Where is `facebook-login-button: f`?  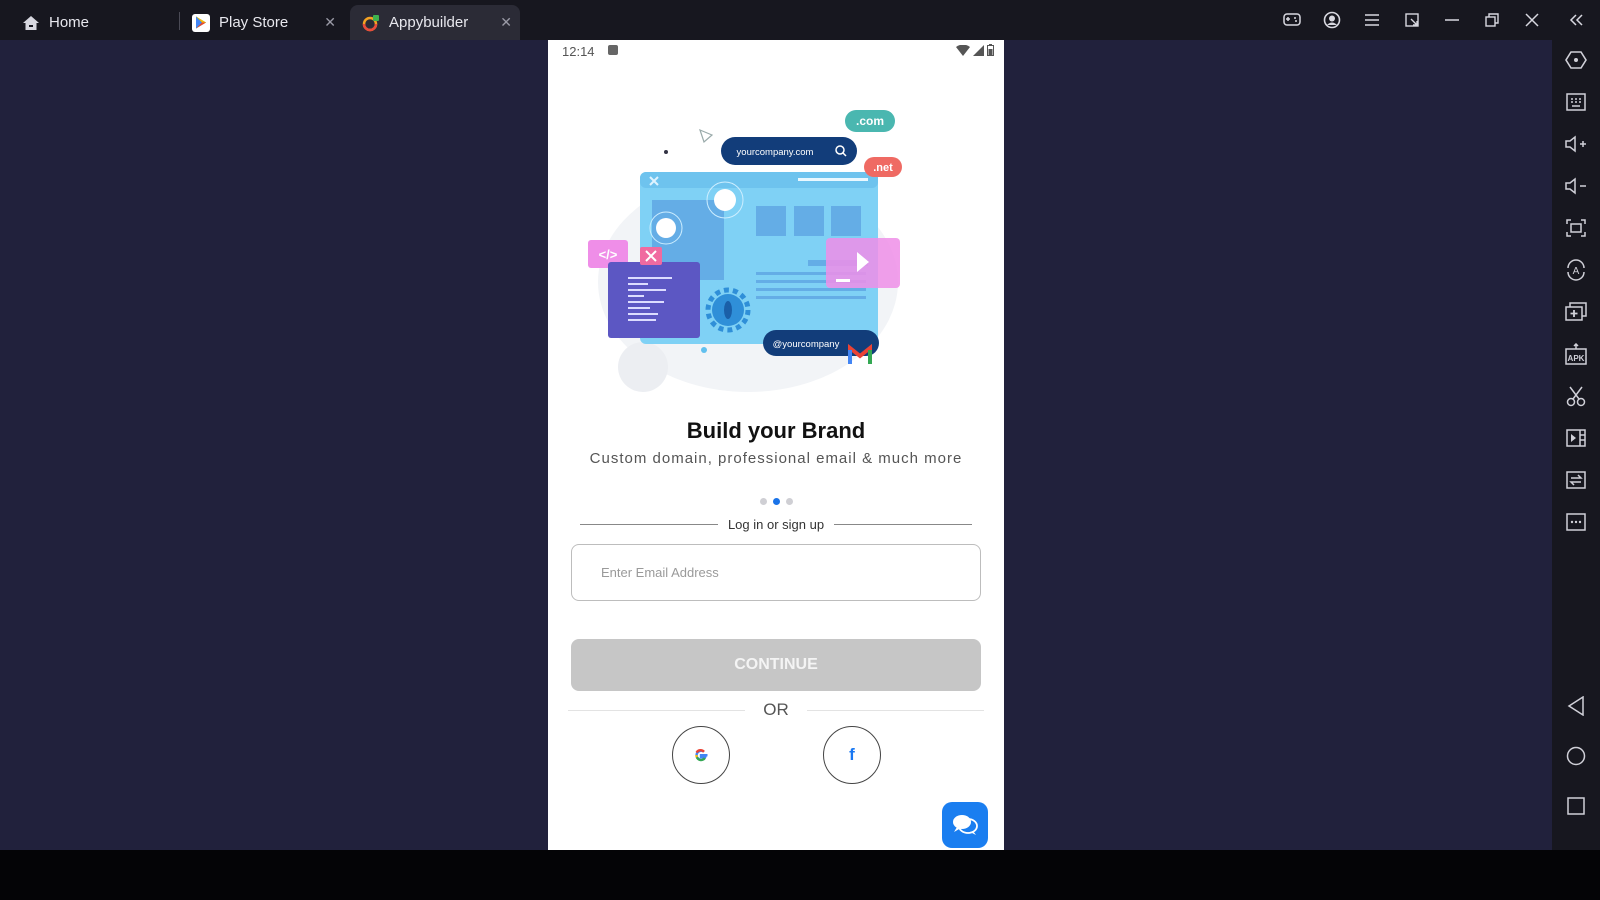 facebook-login-button: f is located at coordinates (852, 755).